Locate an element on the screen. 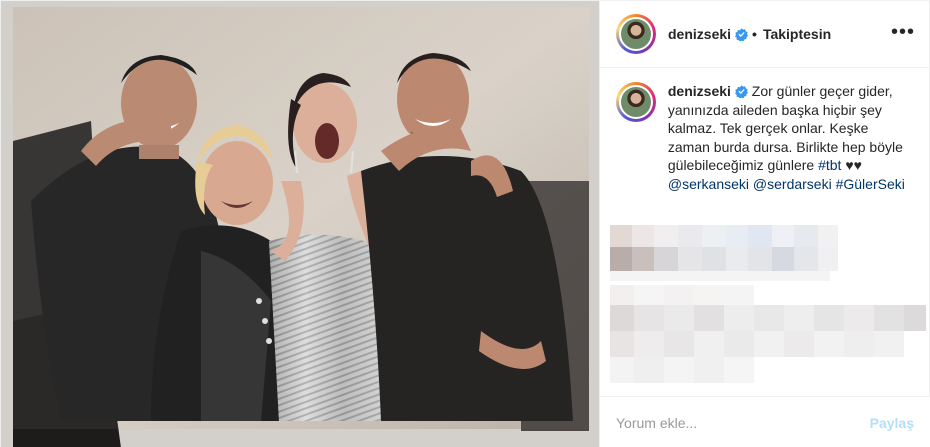  caption-profile-picture is located at coordinates (635, 102).